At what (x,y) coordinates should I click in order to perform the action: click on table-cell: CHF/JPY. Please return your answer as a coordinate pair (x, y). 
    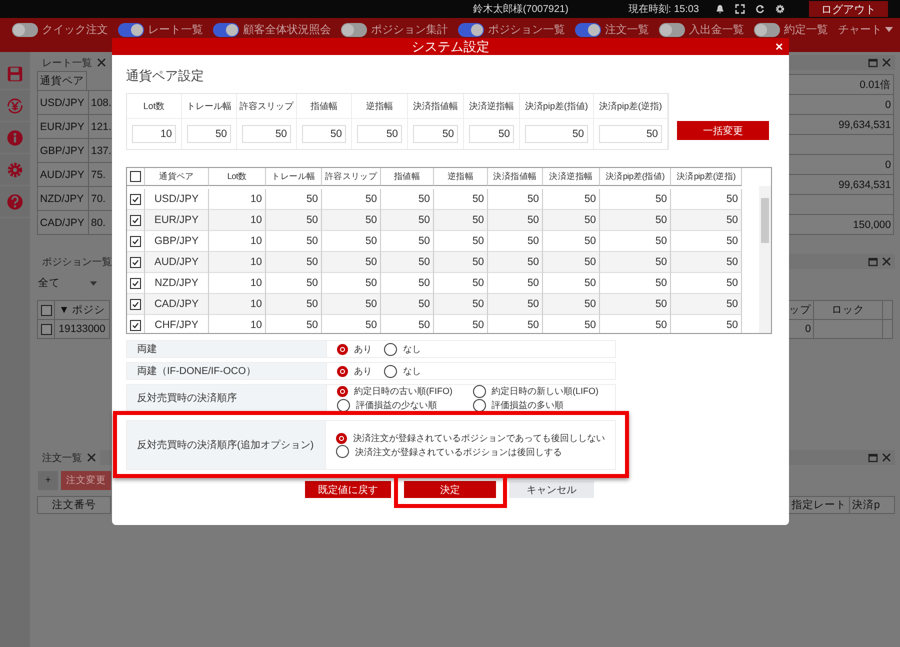
    Looking at the image, I should click on (177, 324).